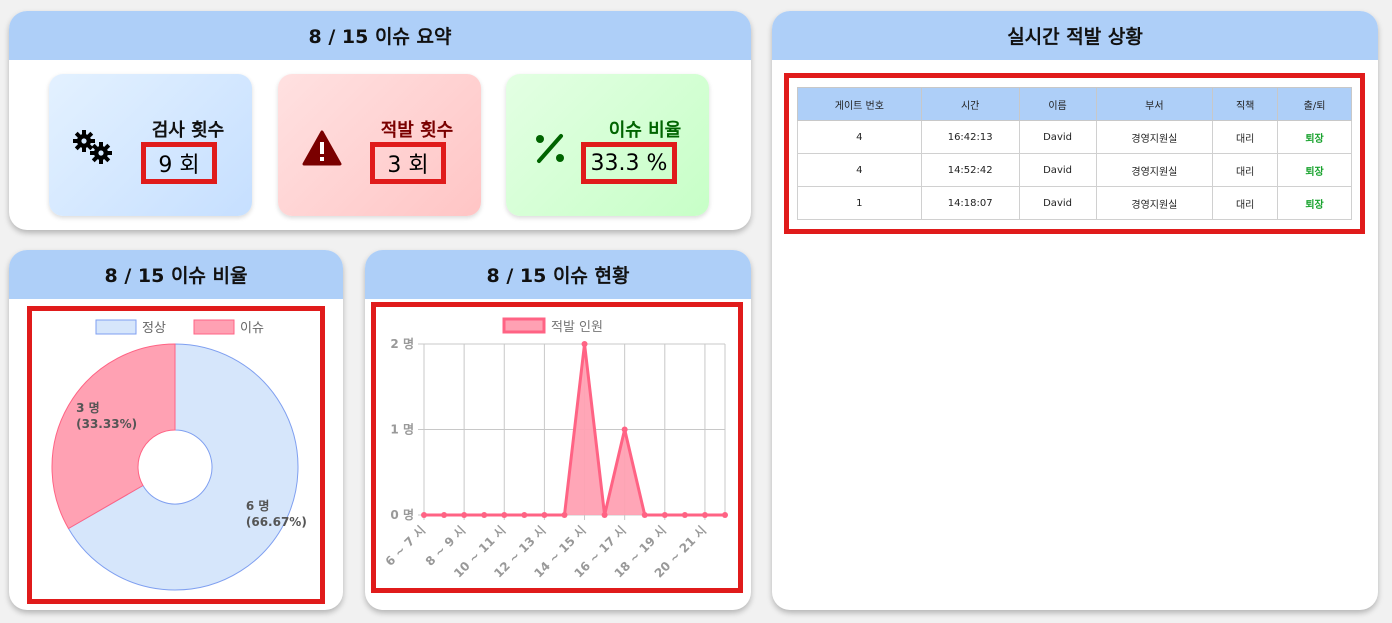 Image resolution: width=1392 pixels, height=623 pixels. I want to click on x-tick-label: 6 ~ 7 시, so click(405, 545).